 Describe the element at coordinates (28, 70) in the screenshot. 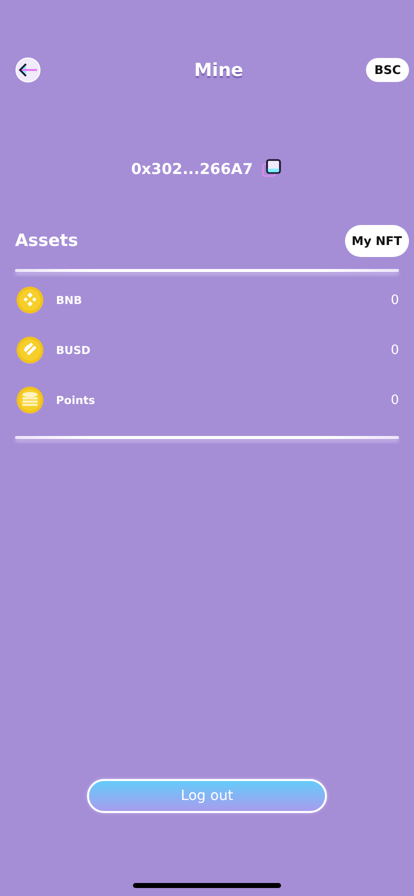

I see `back-button` at that location.